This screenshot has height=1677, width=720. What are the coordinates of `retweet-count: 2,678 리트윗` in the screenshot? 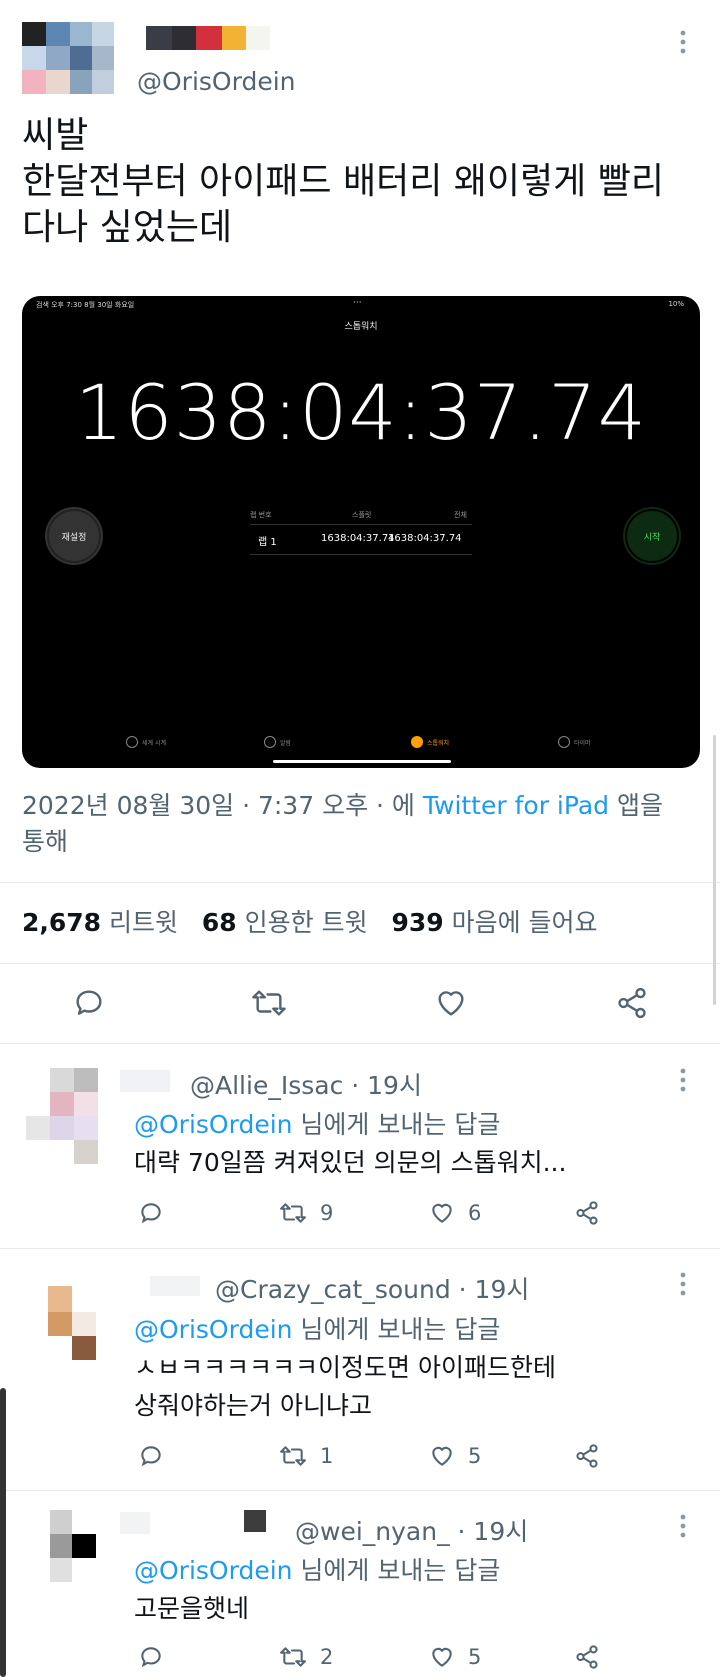 It's located at (100, 922).